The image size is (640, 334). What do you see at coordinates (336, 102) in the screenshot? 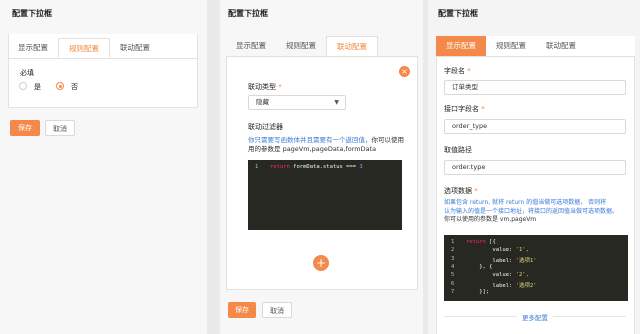
I see `chevron-down-icon: ▼` at bounding box center [336, 102].